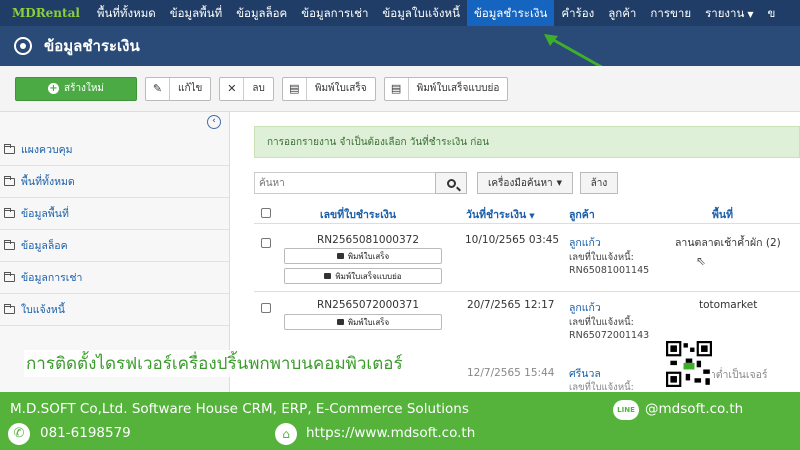  What do you see at coordinates (19, 434) in the screenshot?
I see `phone-icon: ✆` at bounding box center [19, 434].